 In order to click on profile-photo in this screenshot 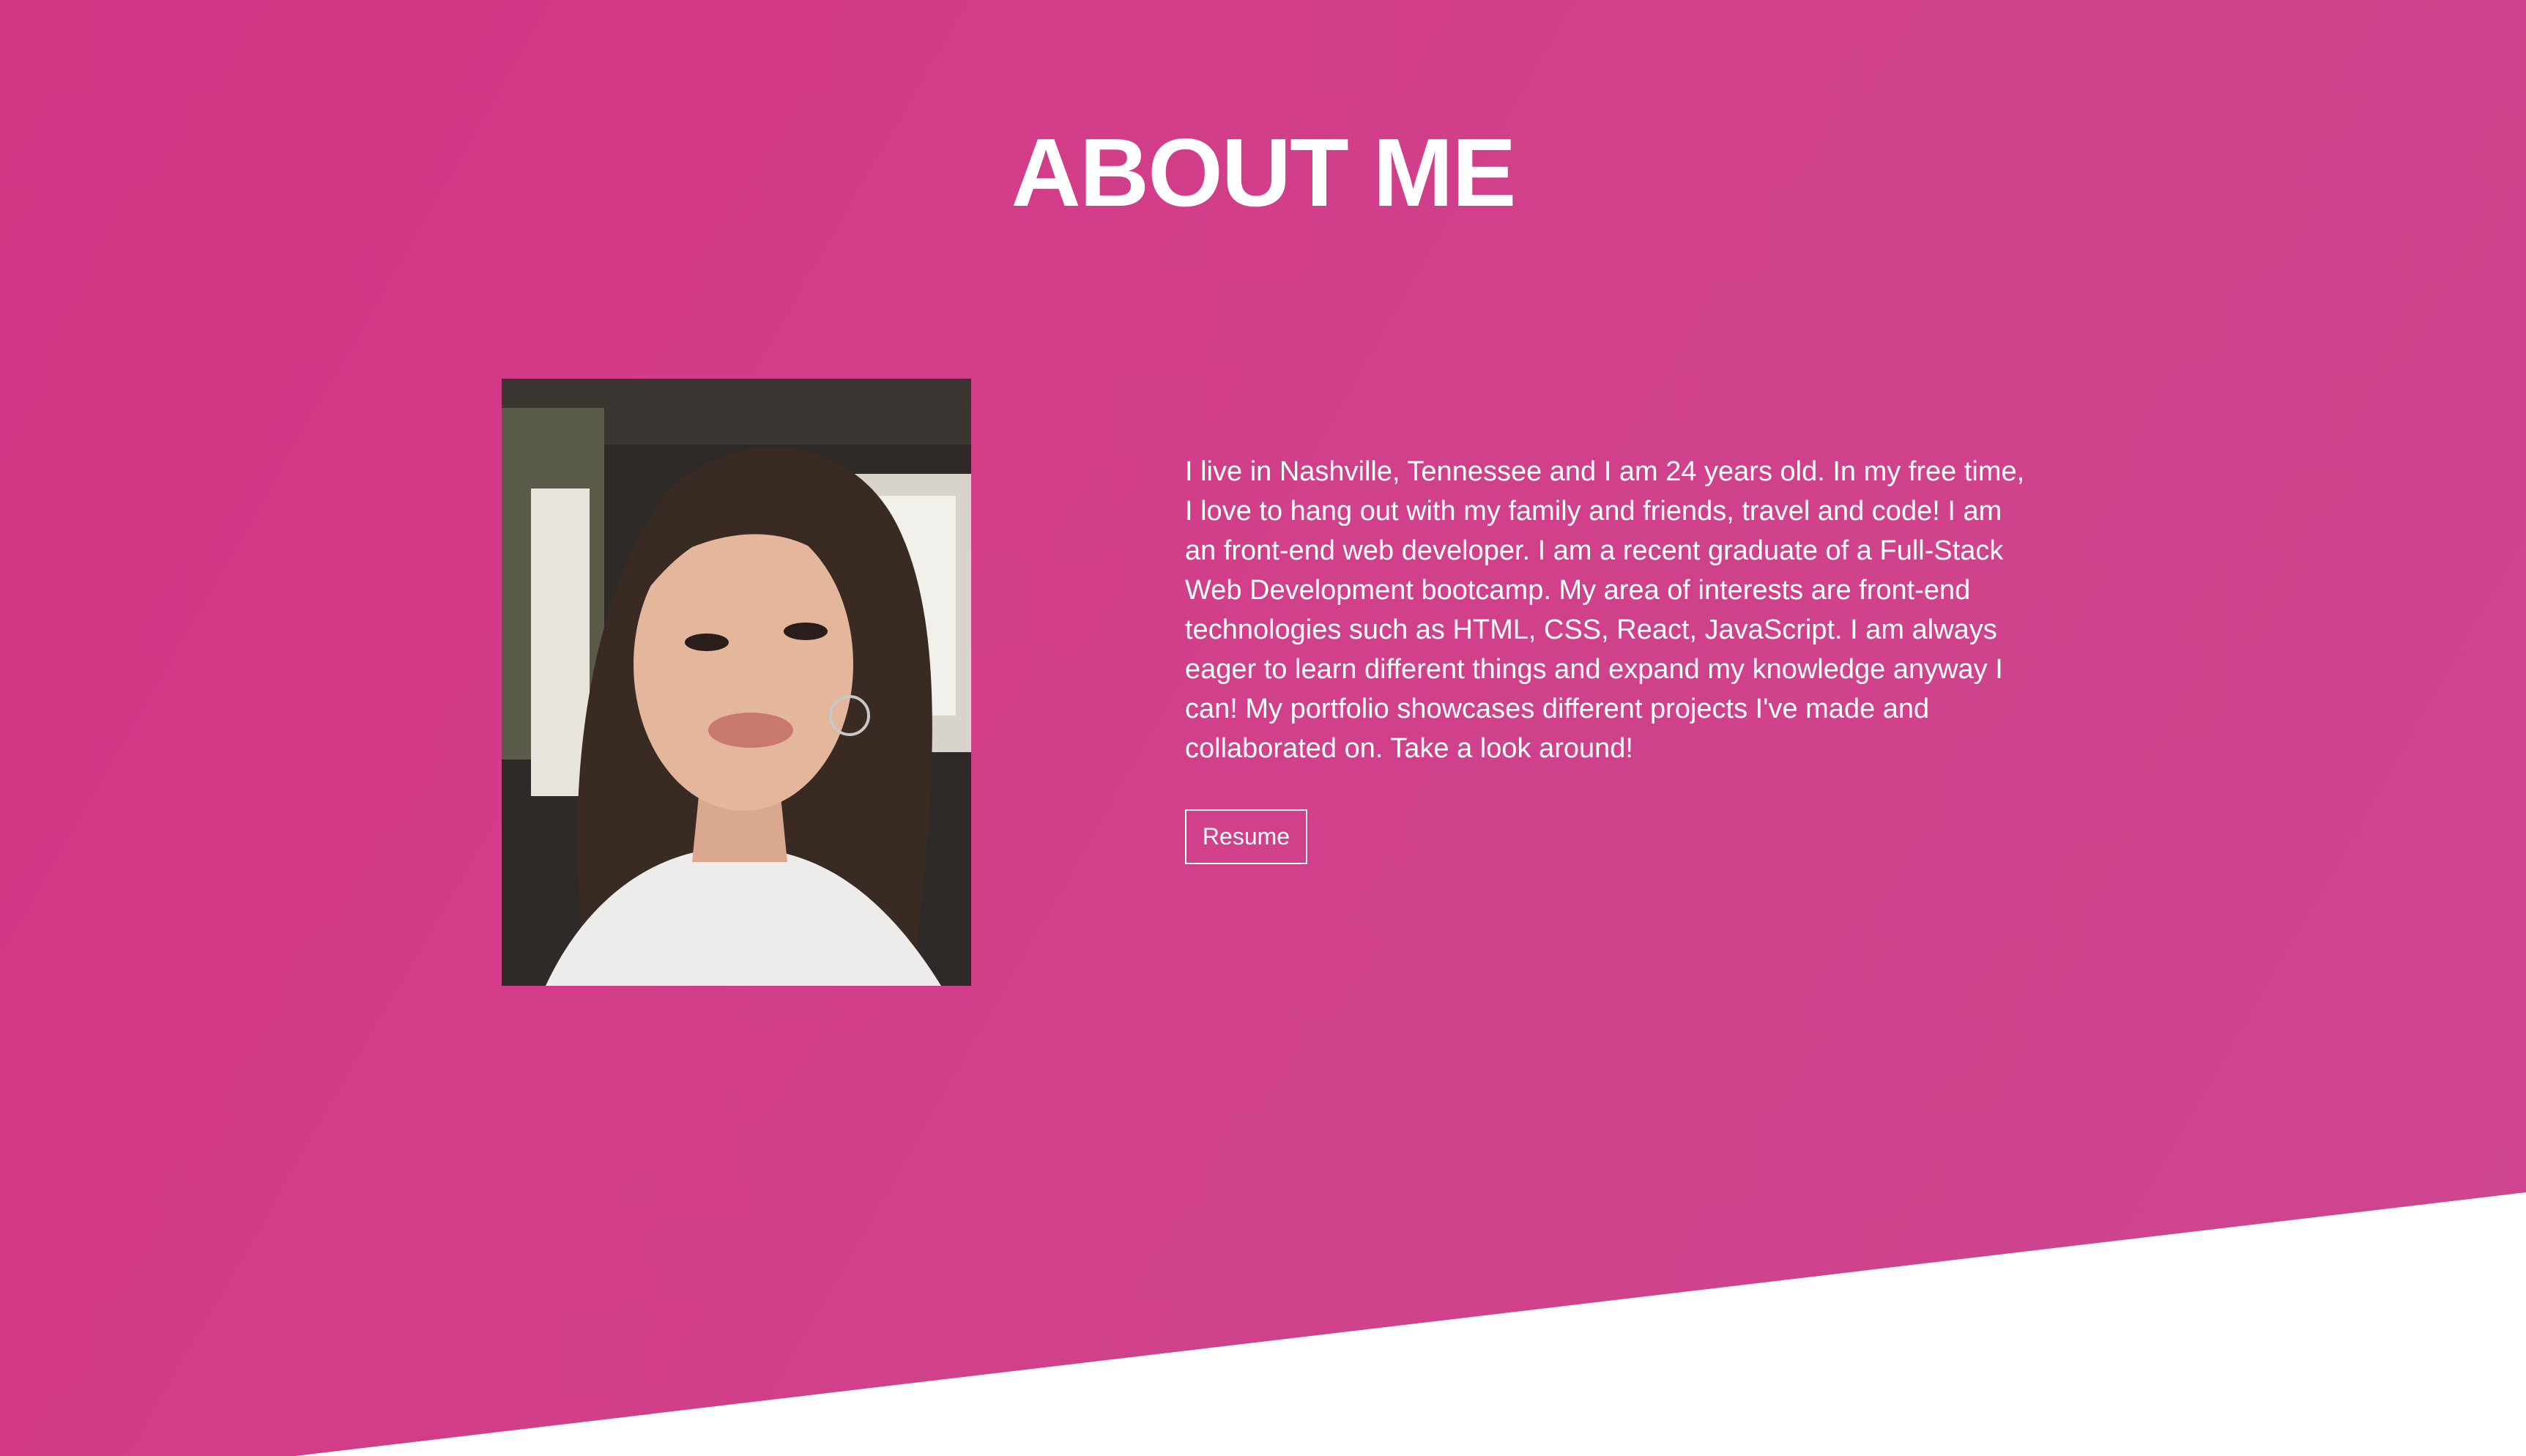, I will do `click(736, 682)`.